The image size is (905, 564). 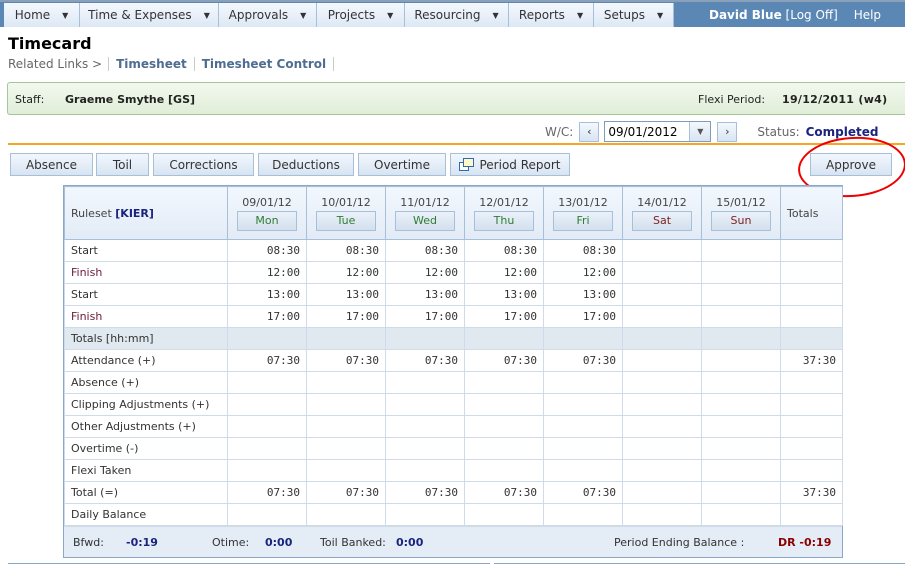 I want to click on status-label: Status:, so click(x=778, y=131).